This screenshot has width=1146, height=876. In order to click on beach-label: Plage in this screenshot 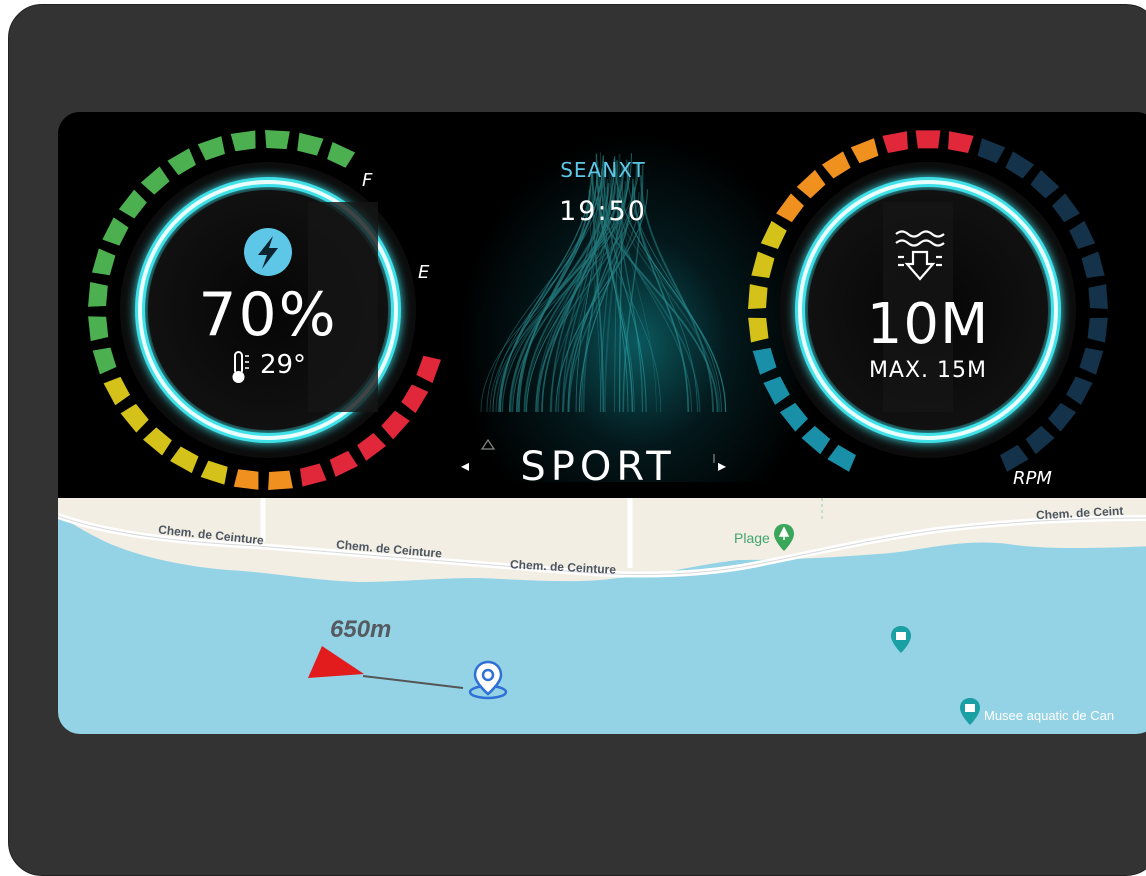, I will do `click(752, 538)`.